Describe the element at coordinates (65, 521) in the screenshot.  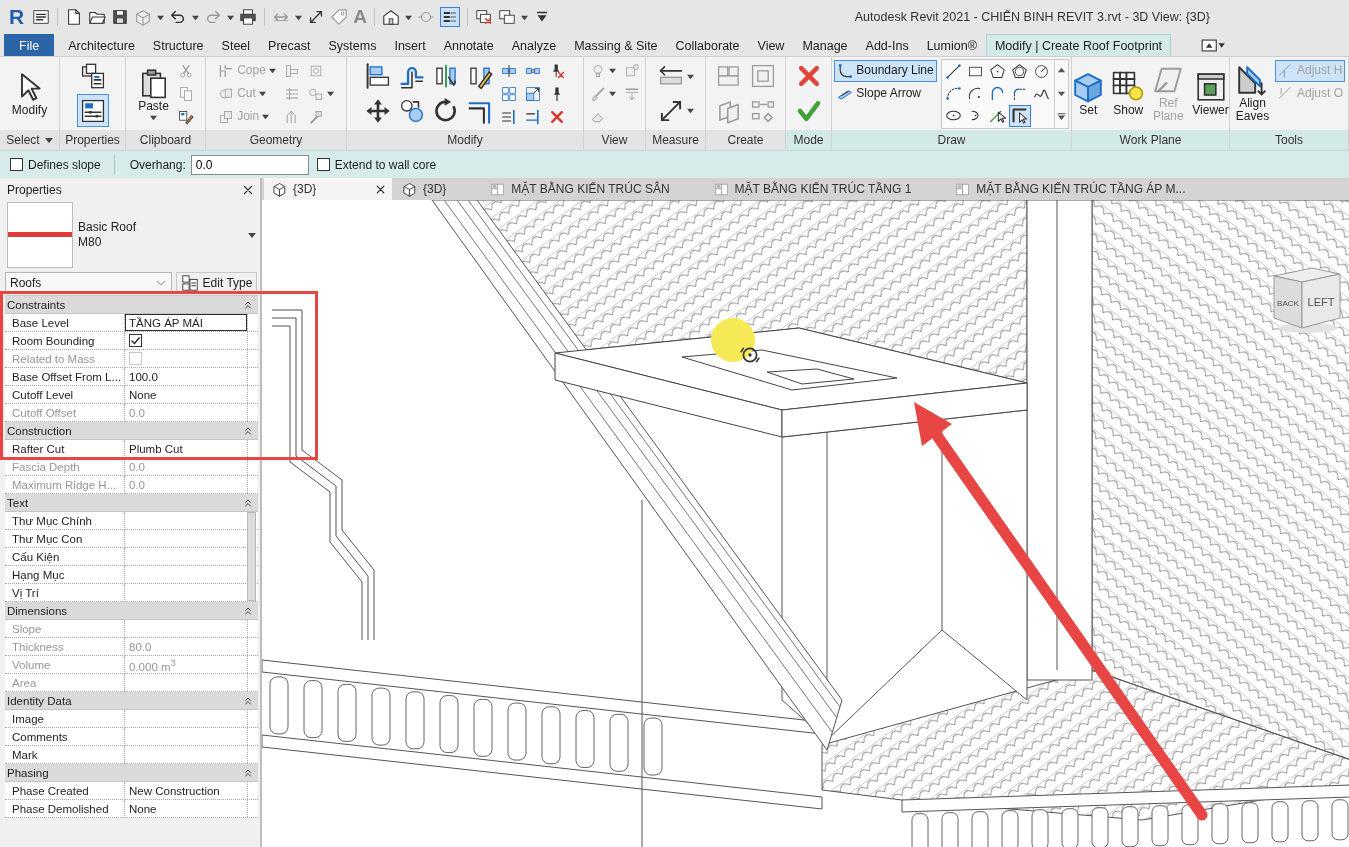
I see `property-name: Thư Mục Chính` at that location.